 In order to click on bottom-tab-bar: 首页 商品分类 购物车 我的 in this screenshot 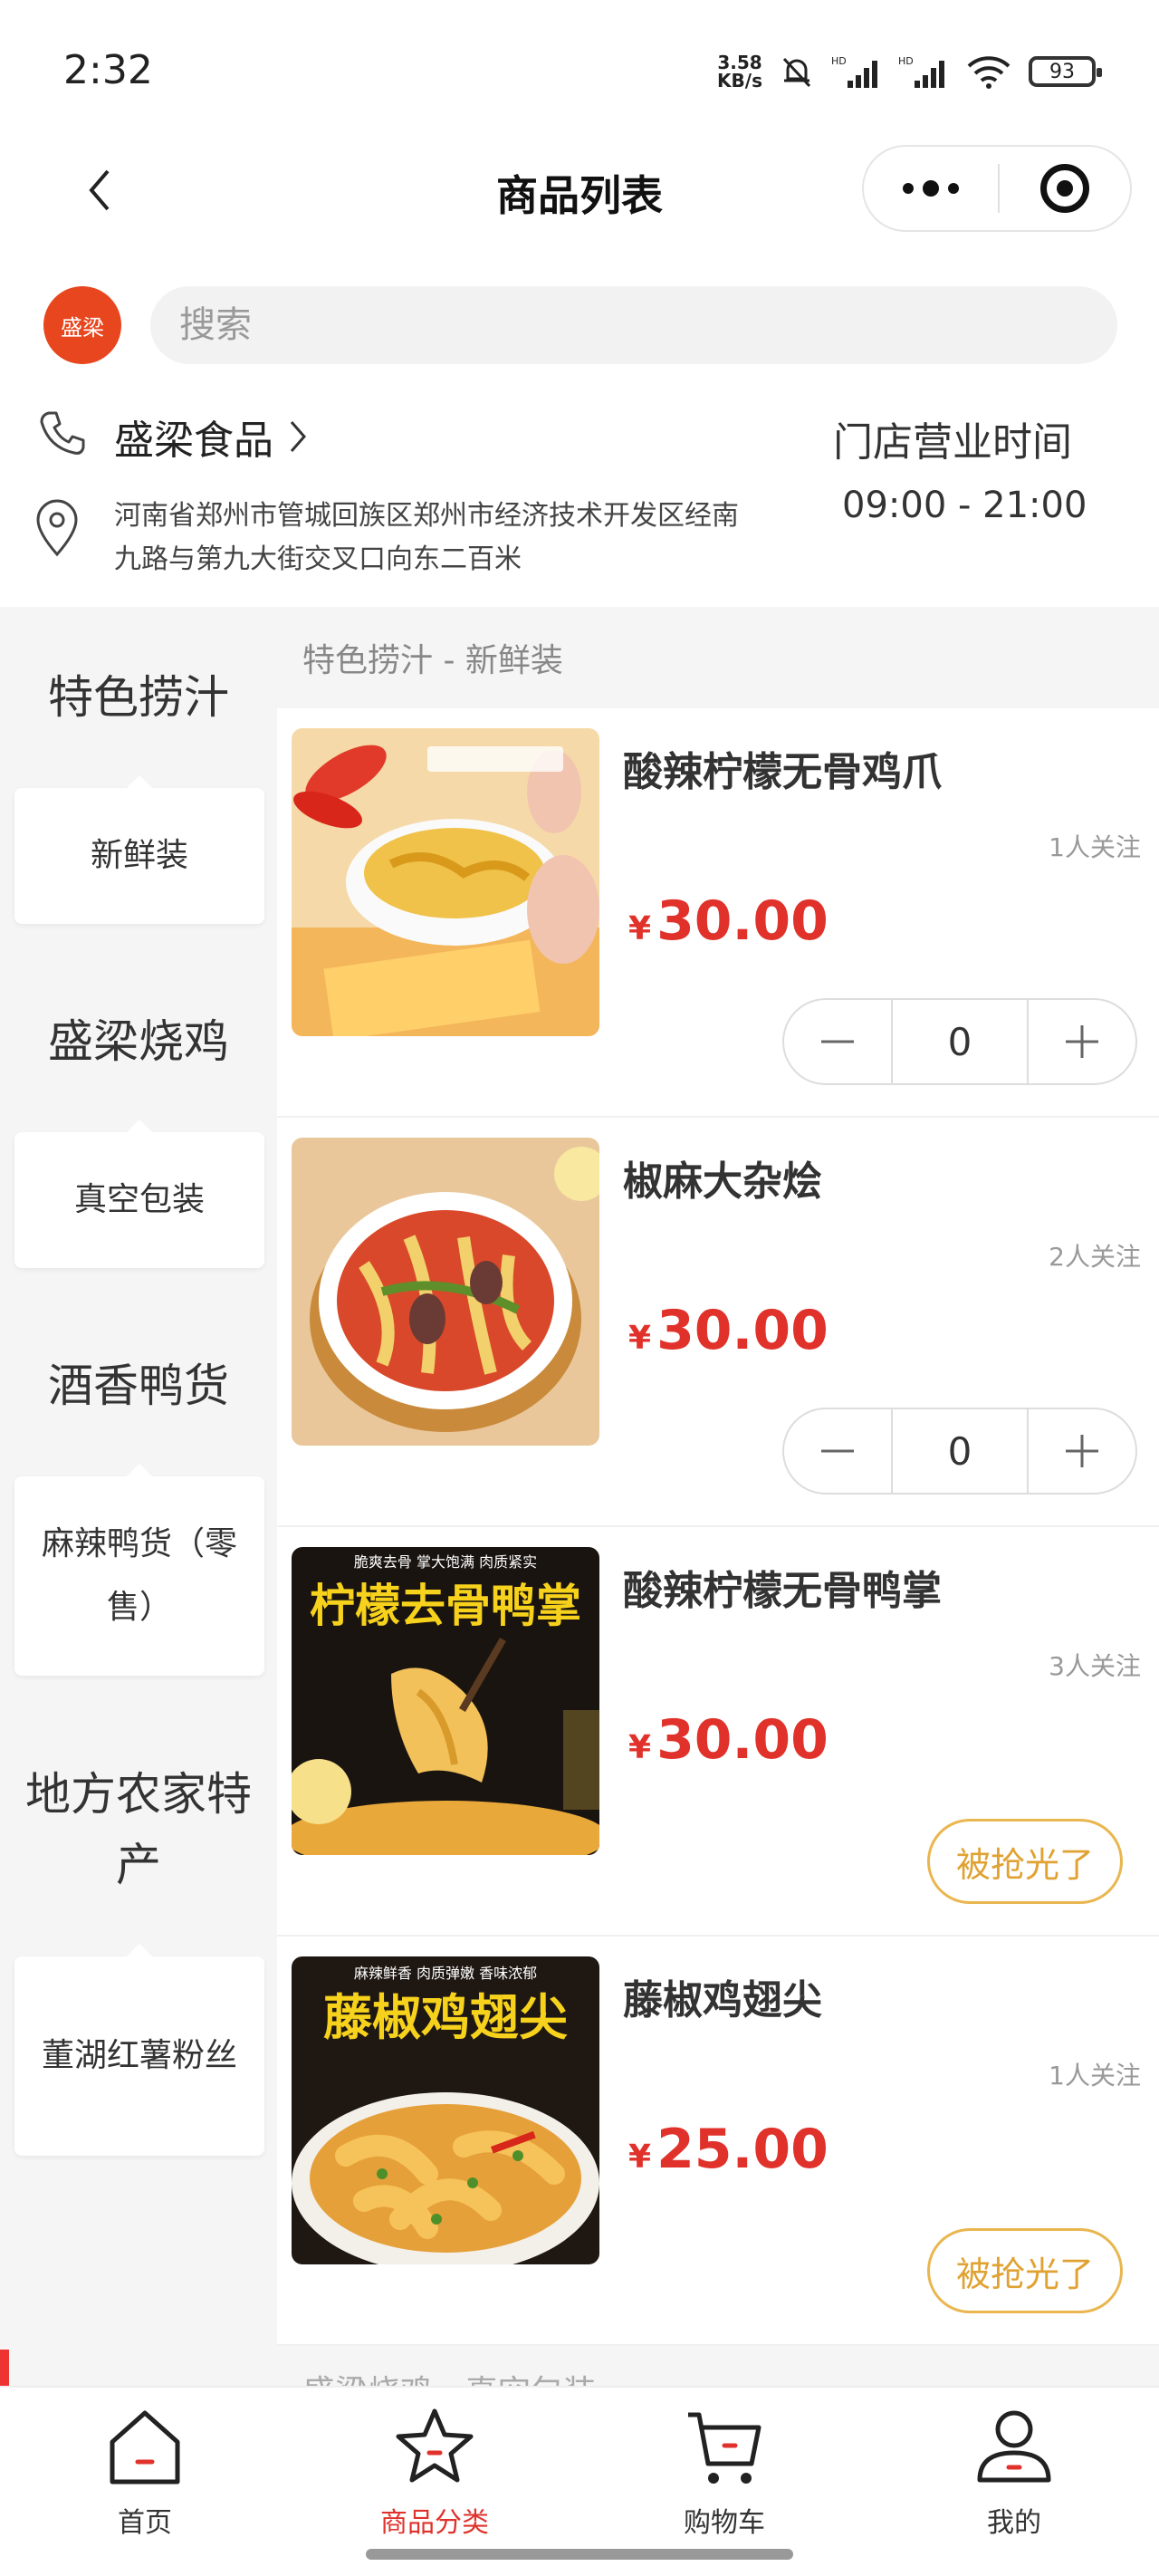, I will do `click(579, 2481)`.